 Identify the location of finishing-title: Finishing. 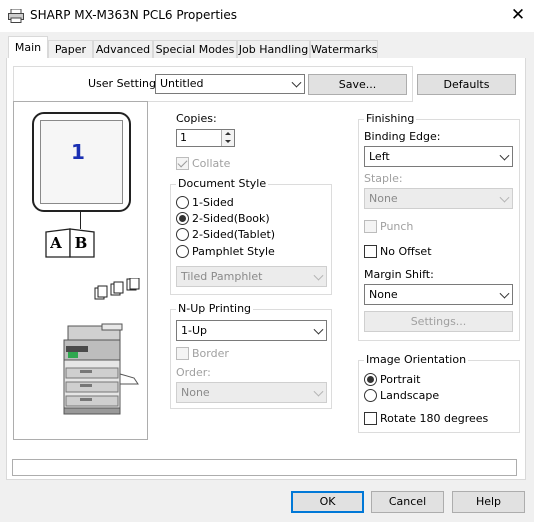
(390, 118).